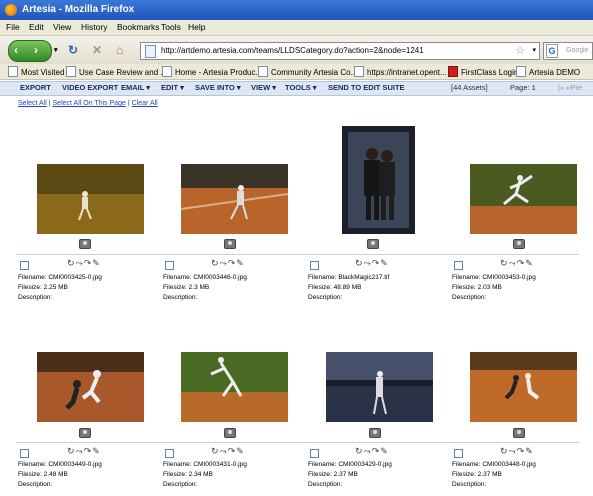 Image resolution: width=593 pixels, height=496 pixels. I want to click on menu-history: History, so click(94, 27).